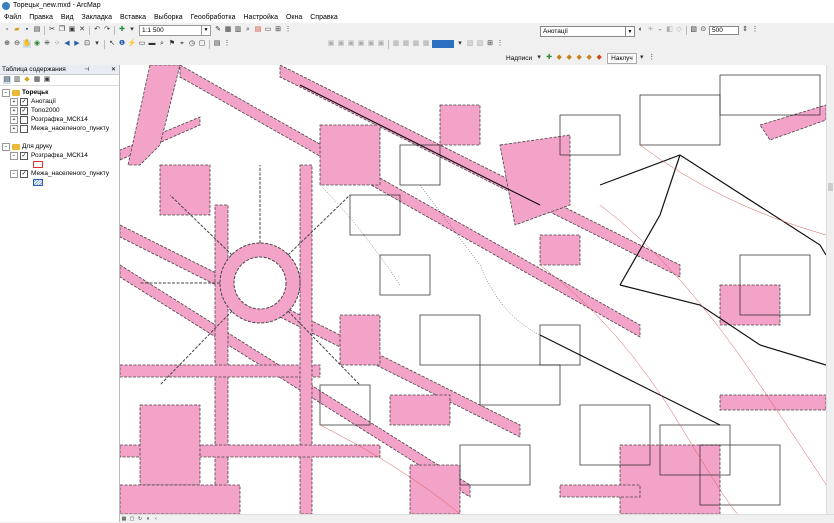 The height and width of the screenshot is (523, 834). Describe the element at coordinates (323, 17) in the screenshot. I see `menu-help: Справка` at that location.